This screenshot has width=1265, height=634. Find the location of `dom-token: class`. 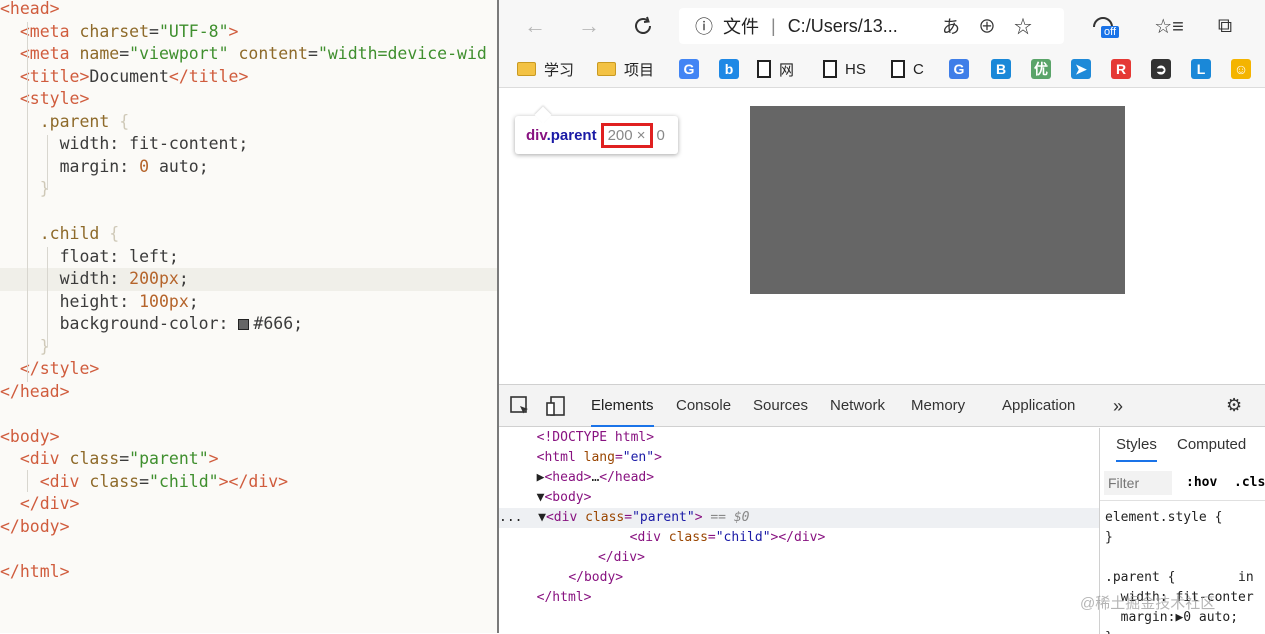

dom-token: class is located at coordinates (605, 517).